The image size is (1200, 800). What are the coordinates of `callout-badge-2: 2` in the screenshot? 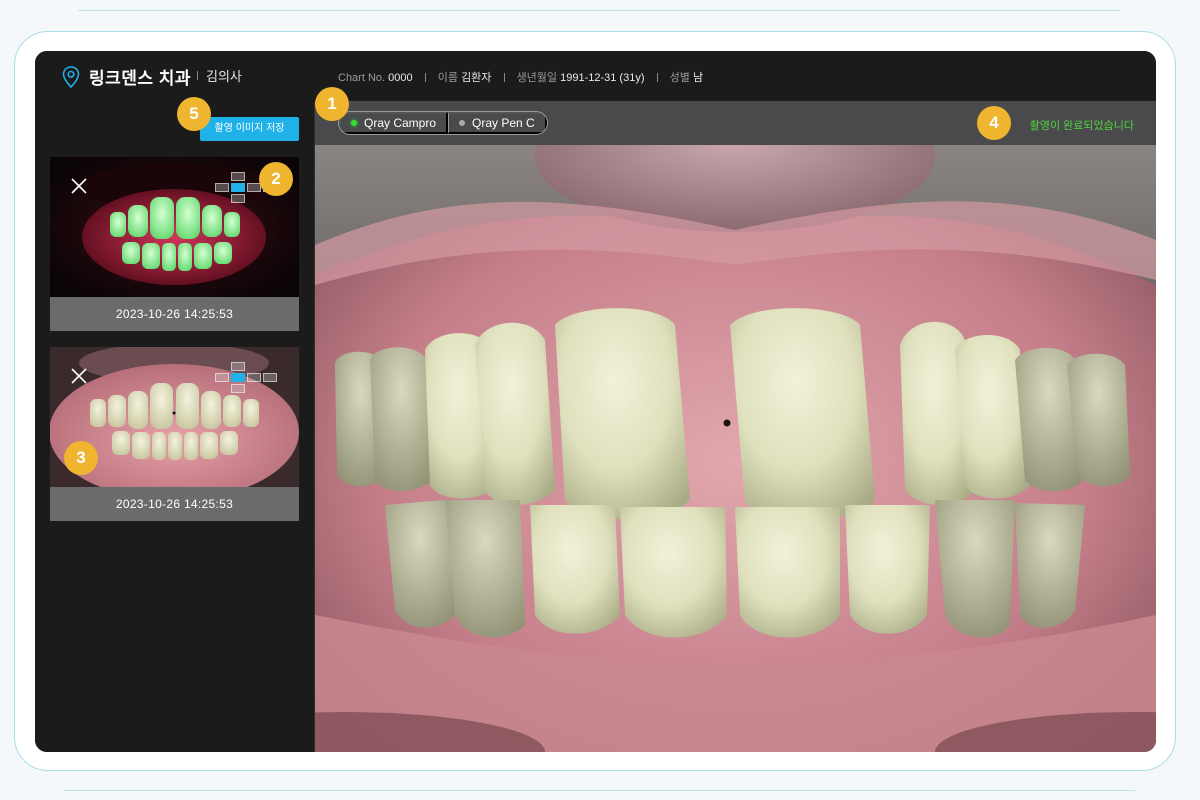 It's located at (276, 179).